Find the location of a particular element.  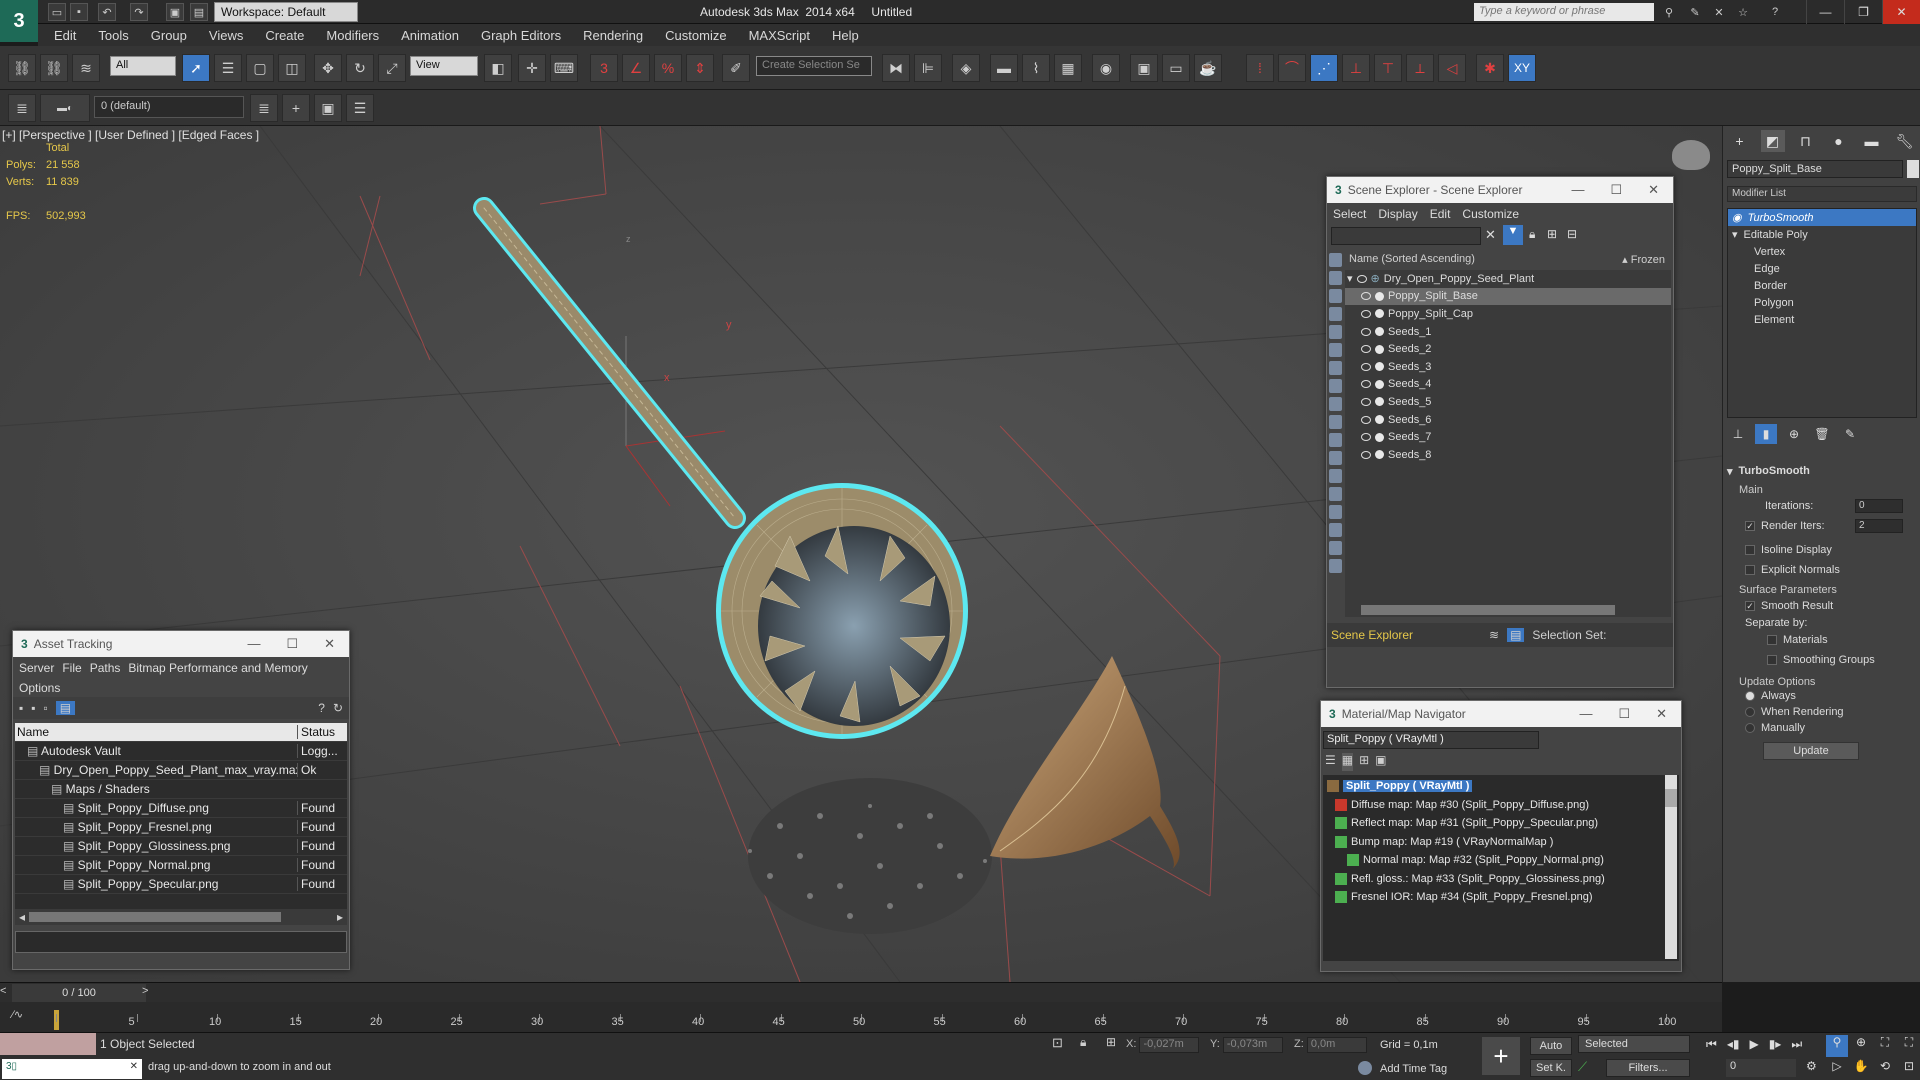

frame-indicator: 0 / 100 is located at coordinates (79, 993).